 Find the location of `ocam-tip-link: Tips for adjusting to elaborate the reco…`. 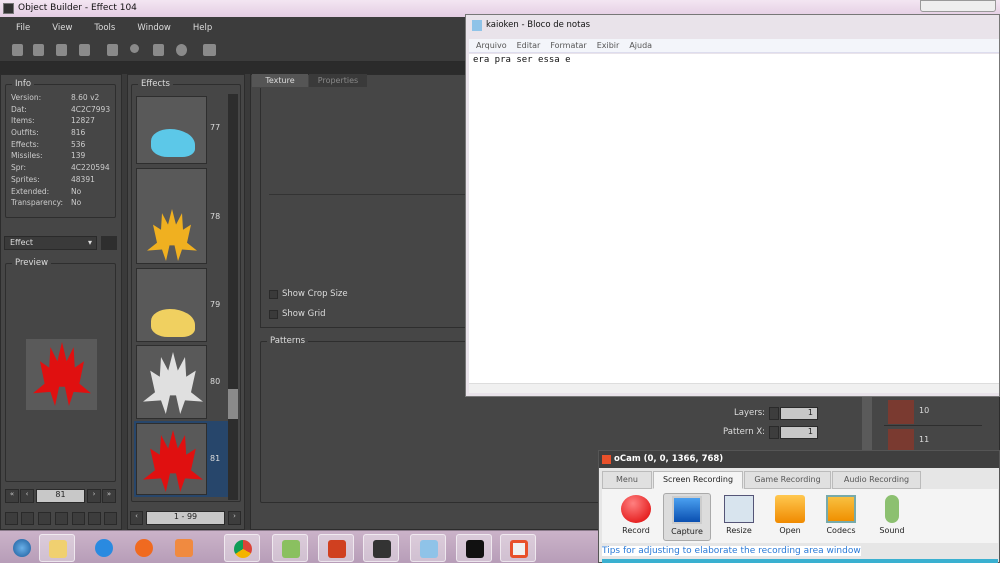

ocam-tip-link: Tips for adjusting to elaborate the reco… is located at coordinates (731, 551).